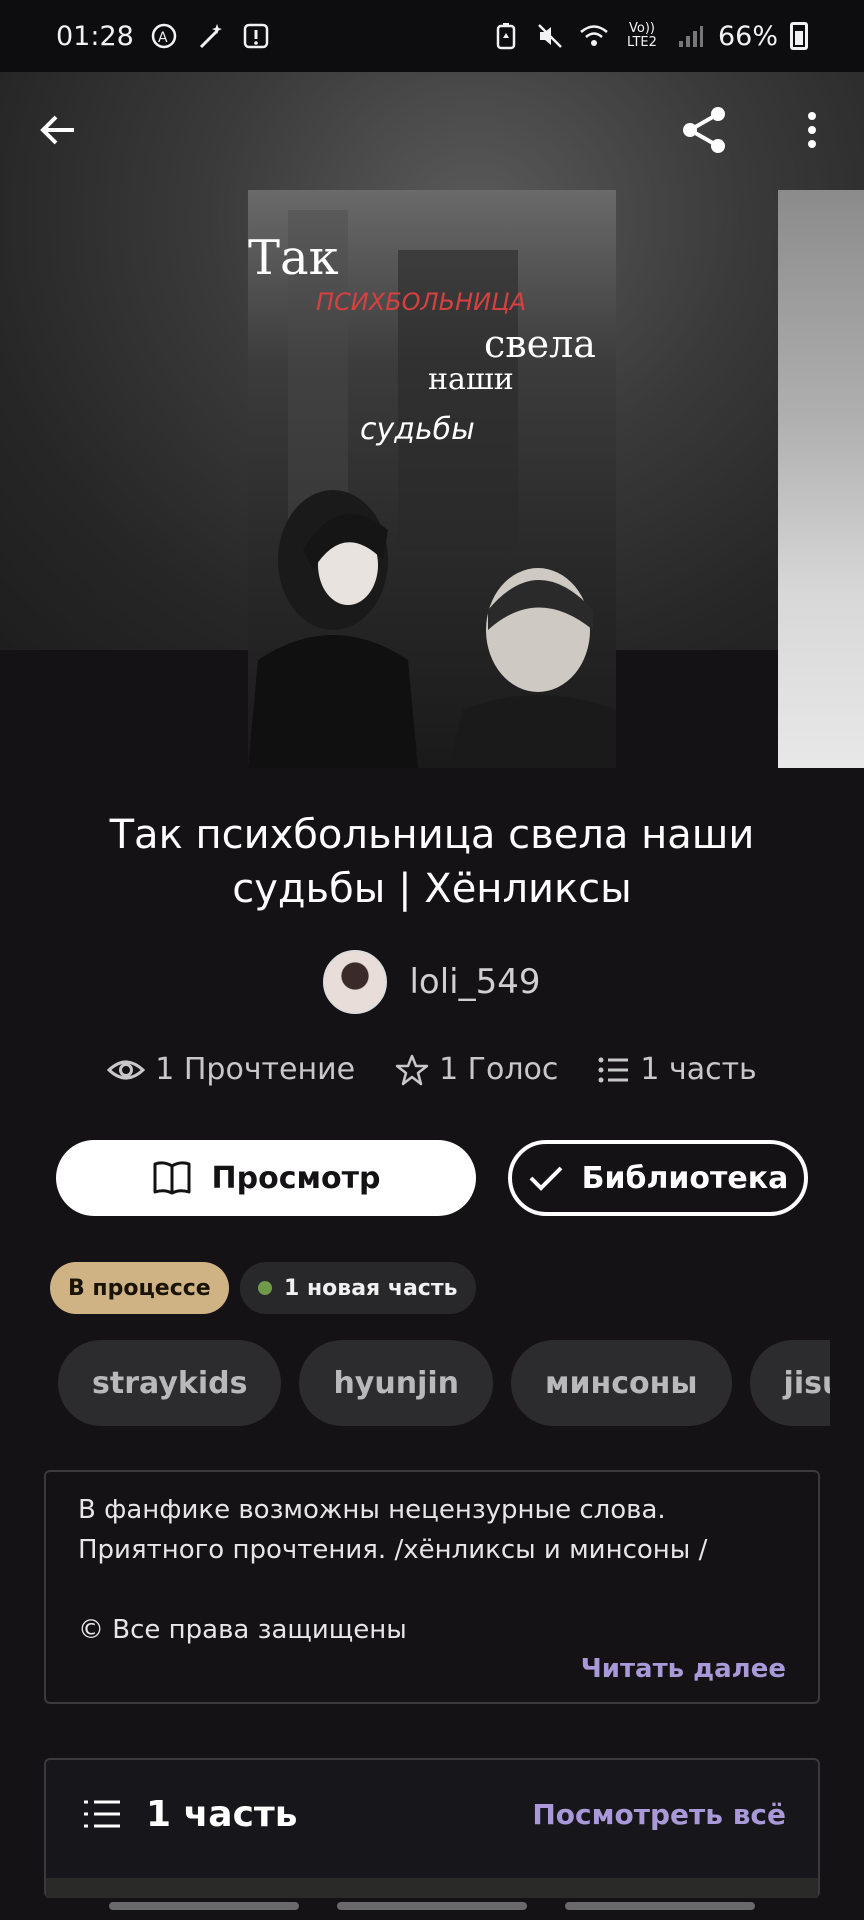  I want to click on description-line: В фанфике возможны нецензурные слова., so click(372, 1510).